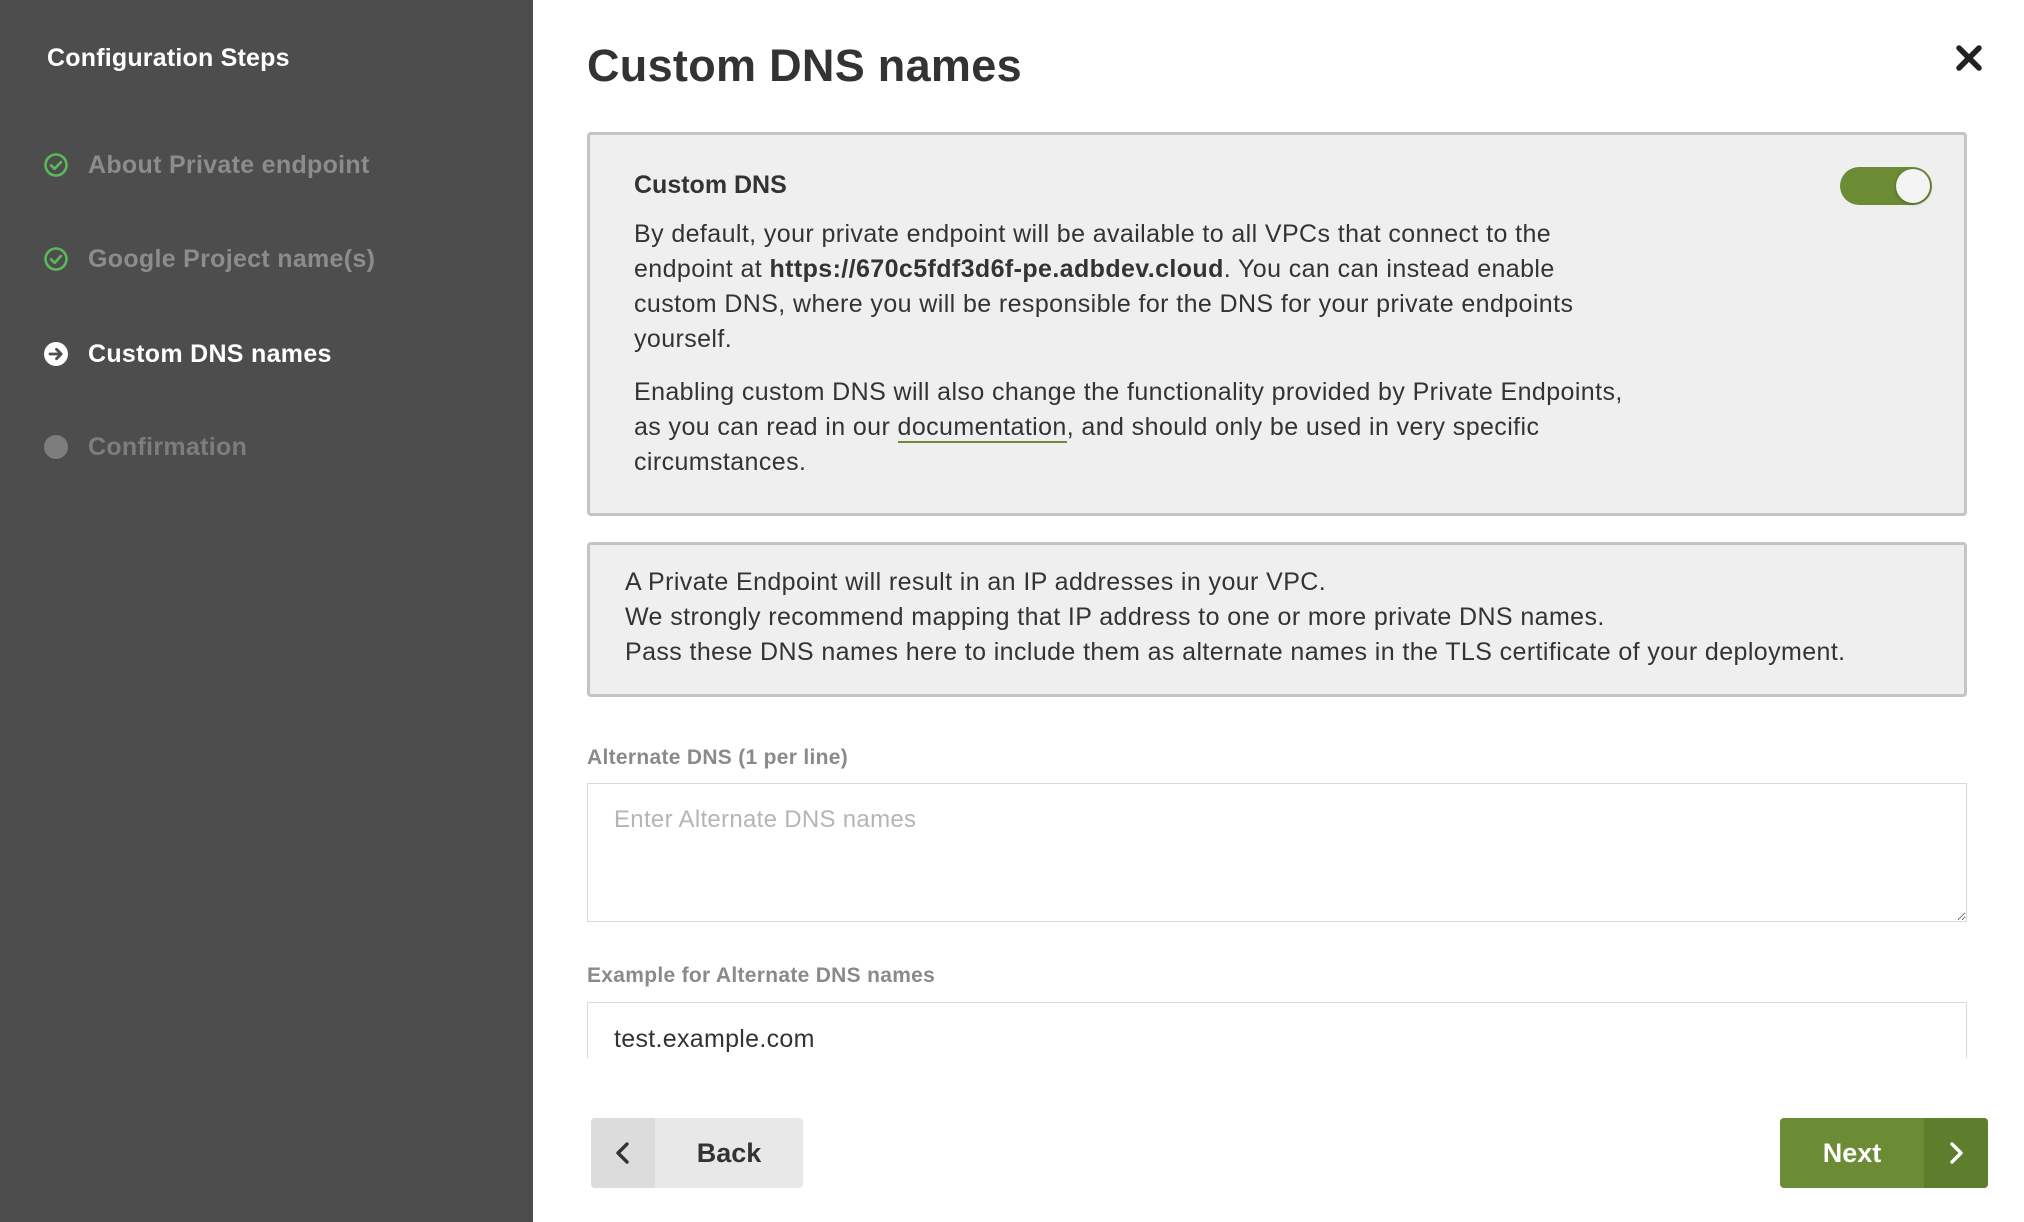 This screenshot has width=2024, height=1222. What do you see at coordinates (1886, 186) in the screenshot?
I see `custom-dns-toggle` at bounding box center [1886, 186].